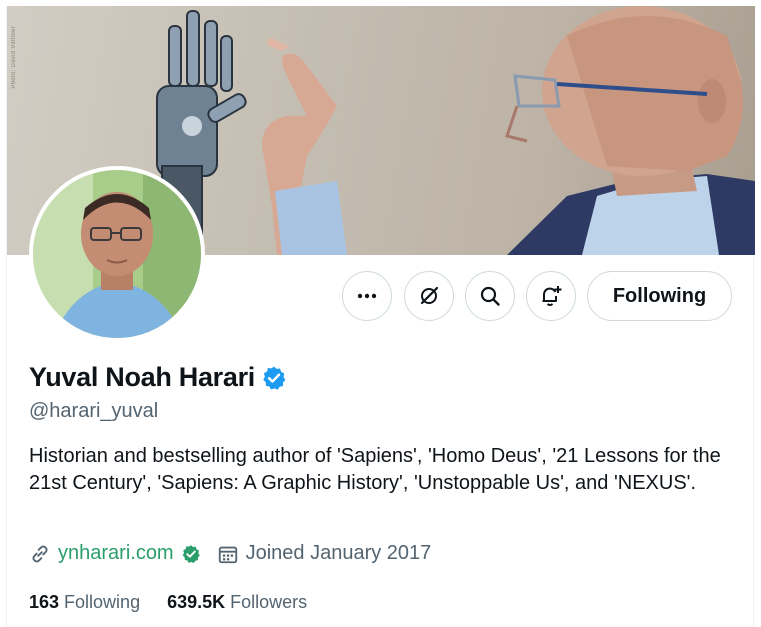 The width and height of the screenshot is (761, 627). Describe the element at coordinates (44, 602) in the screenshot. I see `following-count: 163` at that location.